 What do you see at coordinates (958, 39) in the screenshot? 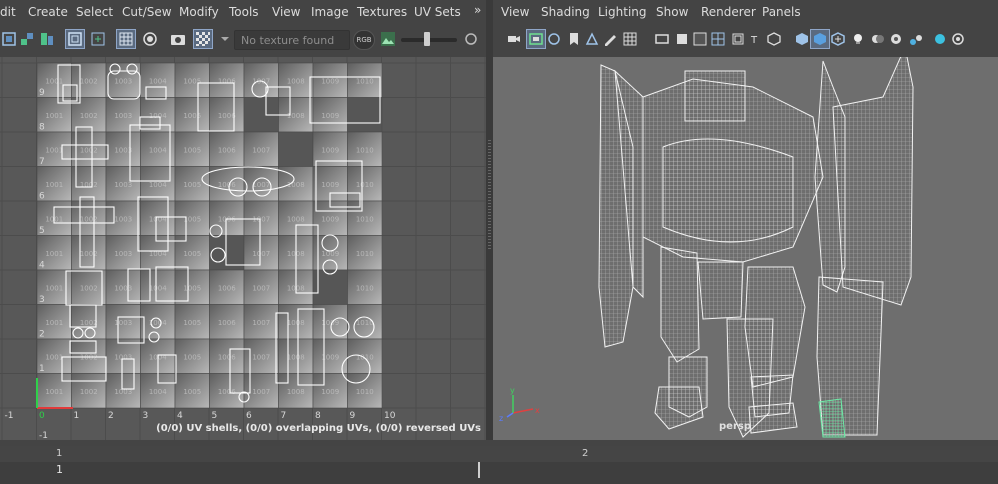
I see `xray-icon` at bounding box center [958, 39].